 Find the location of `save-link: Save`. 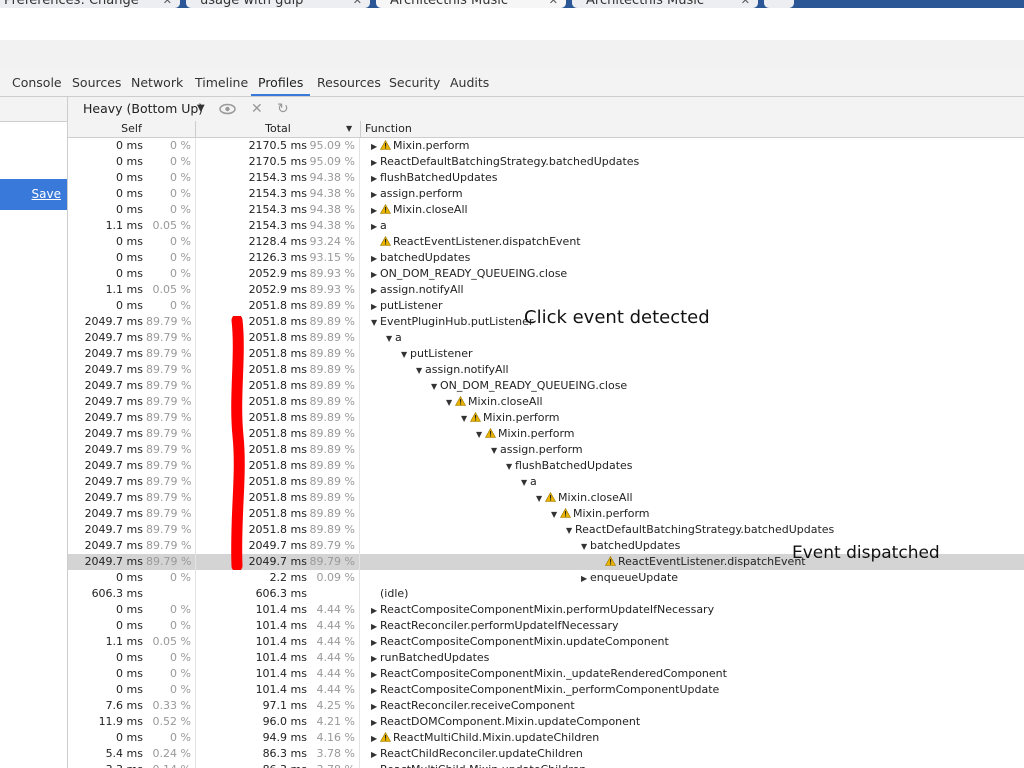

save-link: Save is located at coordinates (33, 194).